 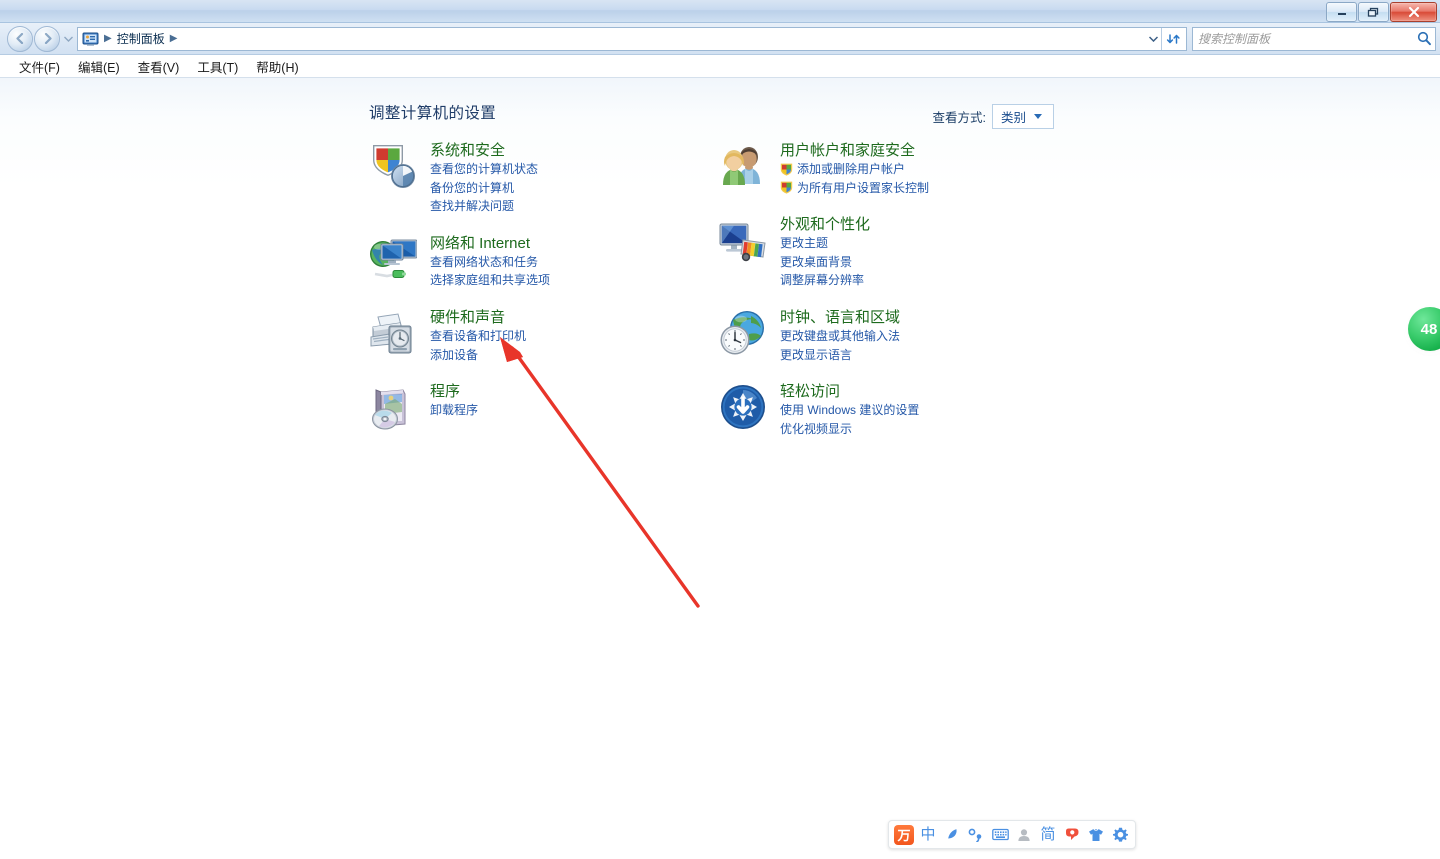 I want to click on settings-gear-icon, so click(x=1120, y=835).